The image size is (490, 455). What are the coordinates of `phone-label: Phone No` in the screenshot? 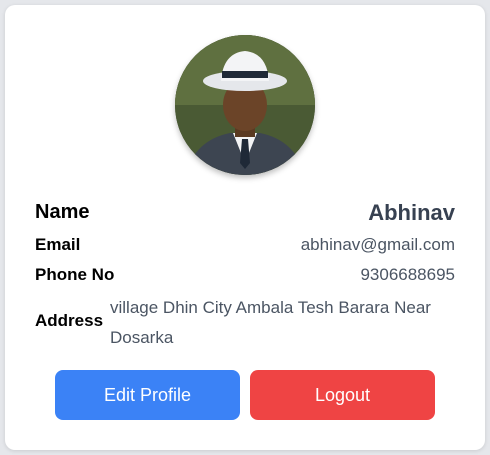 It's located at (75, 274).